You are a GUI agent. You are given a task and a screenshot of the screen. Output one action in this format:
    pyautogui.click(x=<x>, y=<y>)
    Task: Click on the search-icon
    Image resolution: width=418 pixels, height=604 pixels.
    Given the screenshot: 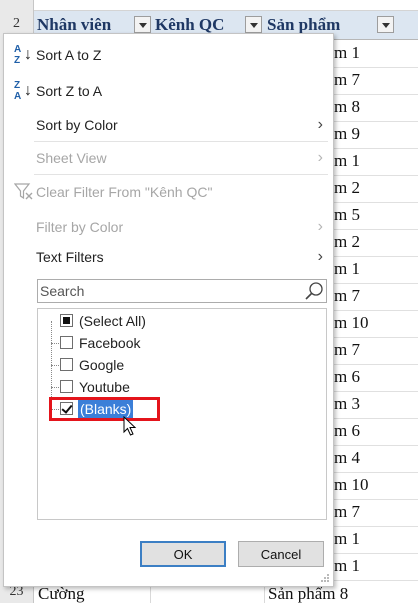 What is the action you would take?
    pyautogui.click(x=314, y=291)
    